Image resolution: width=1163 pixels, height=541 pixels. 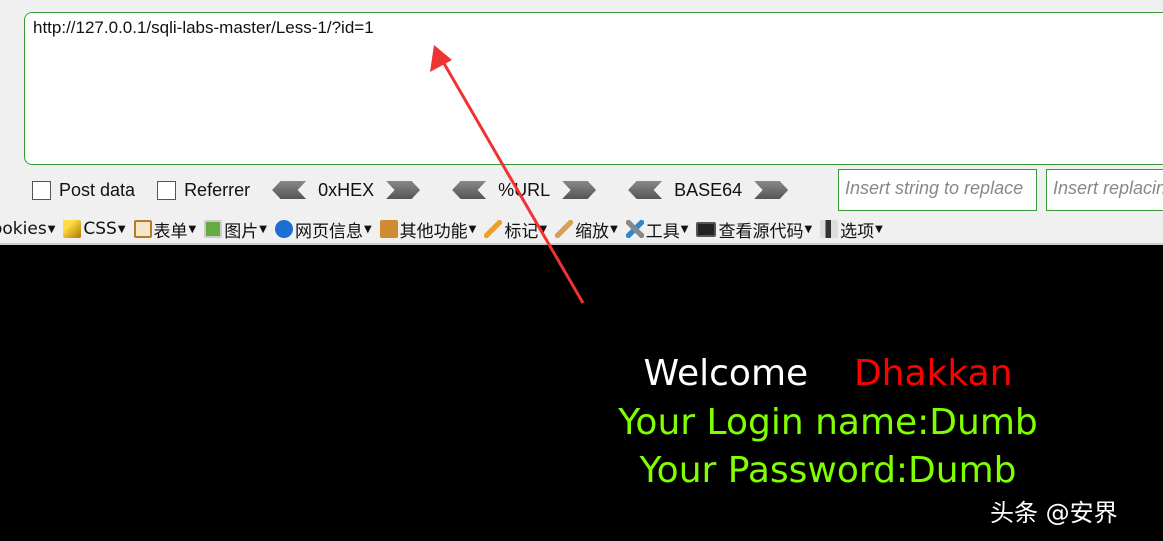 What do you see at coordinates (512, 181) in the screenshot?
I see `arrow-line` at bounding box center [512, 181].